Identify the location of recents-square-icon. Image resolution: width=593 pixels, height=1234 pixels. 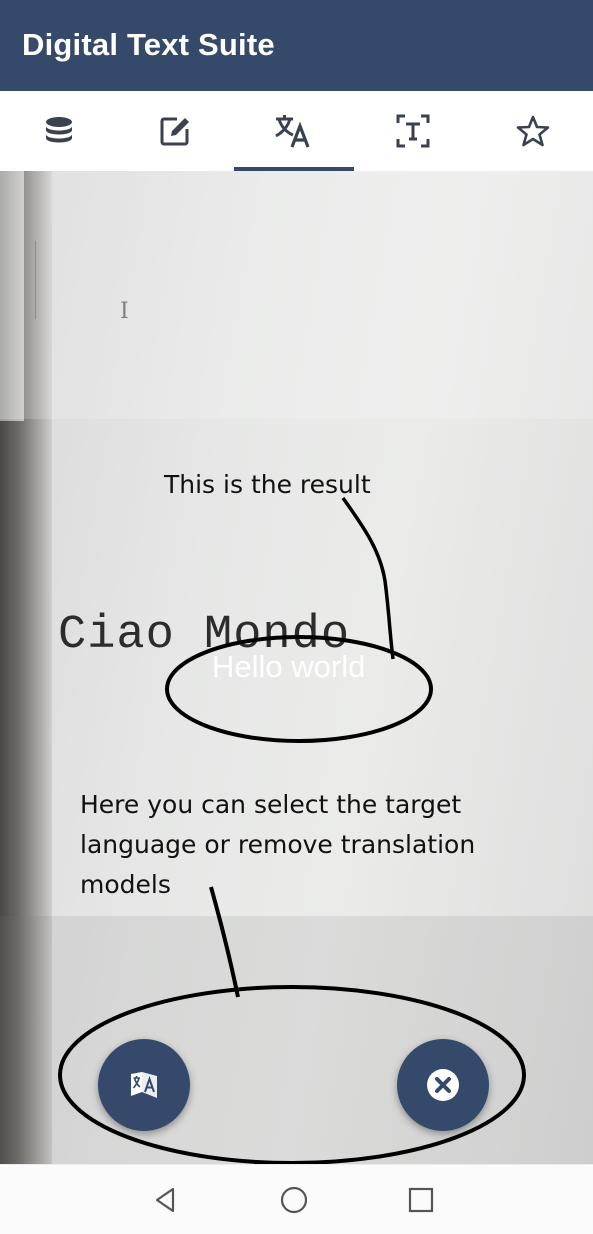
(421, 1199).